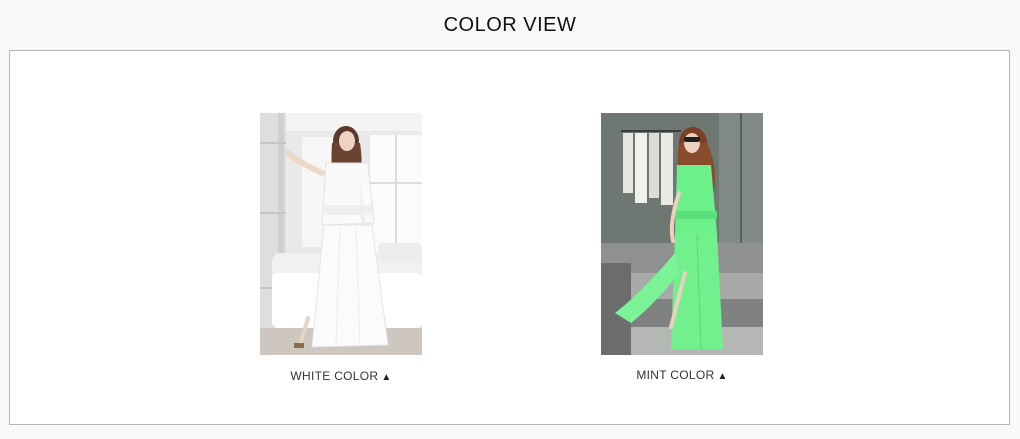 The width and height of the screenshot is (1020, 439). I want to click on white-dress-photo, so click(341, 234).